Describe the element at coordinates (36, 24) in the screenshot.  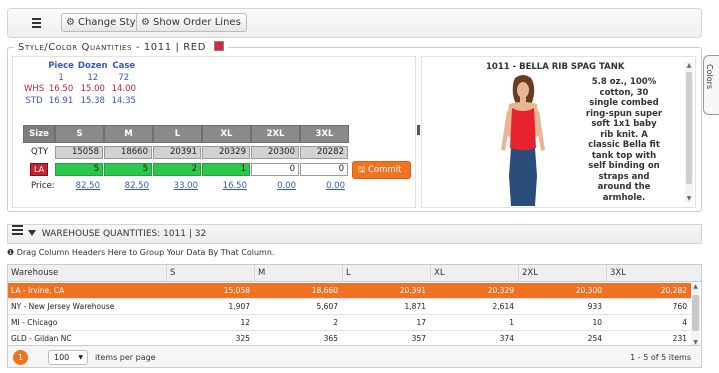
I see `hamburger-menu-icon` at that location.